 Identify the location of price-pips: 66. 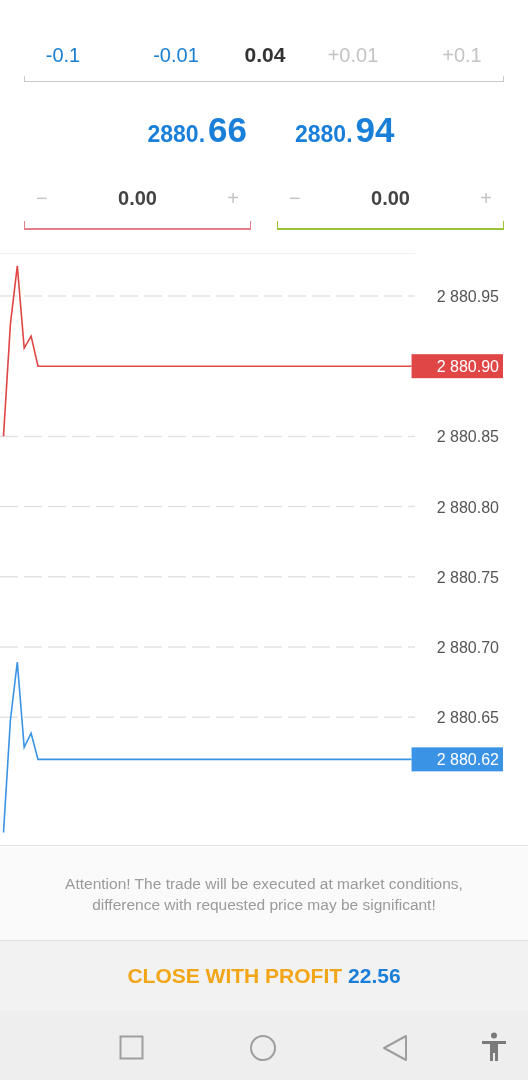
(227, 129).